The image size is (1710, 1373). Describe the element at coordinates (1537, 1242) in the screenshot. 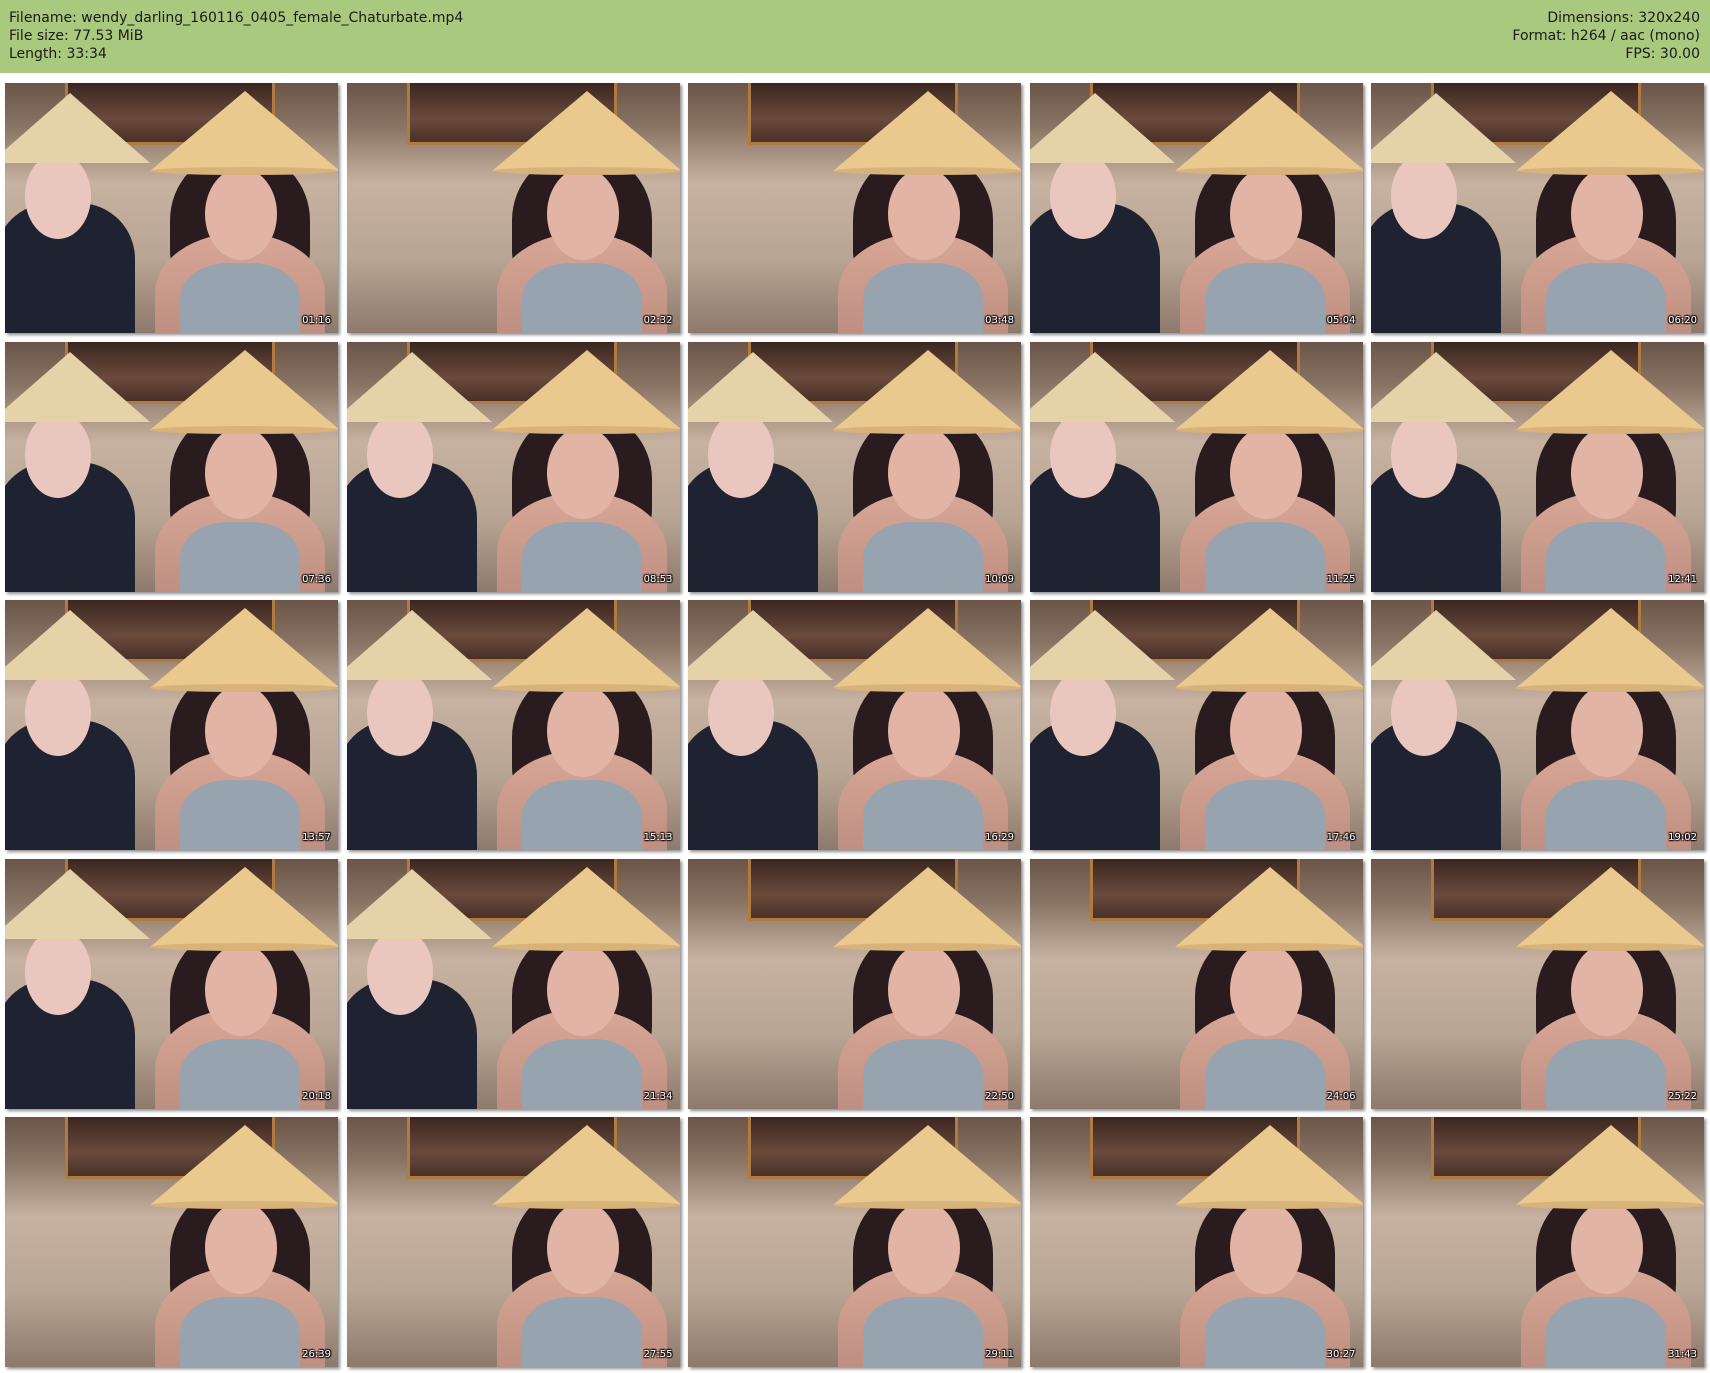

I see `thumbnail: 31:43` at that location.